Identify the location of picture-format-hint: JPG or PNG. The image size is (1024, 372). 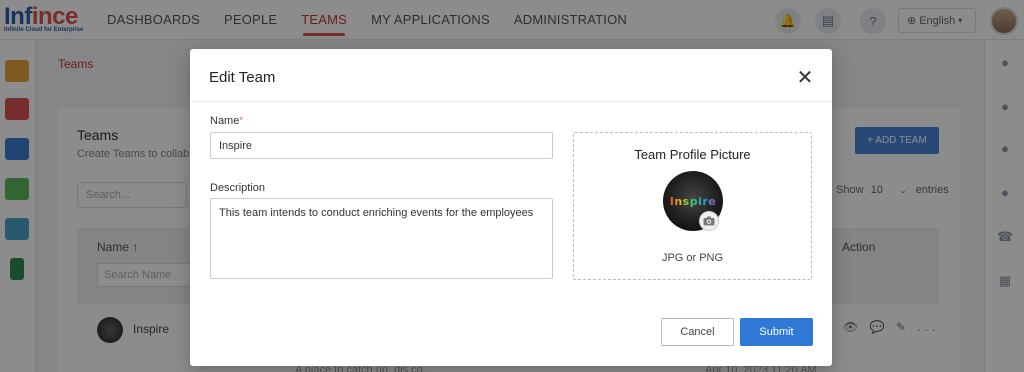
(692, 258).